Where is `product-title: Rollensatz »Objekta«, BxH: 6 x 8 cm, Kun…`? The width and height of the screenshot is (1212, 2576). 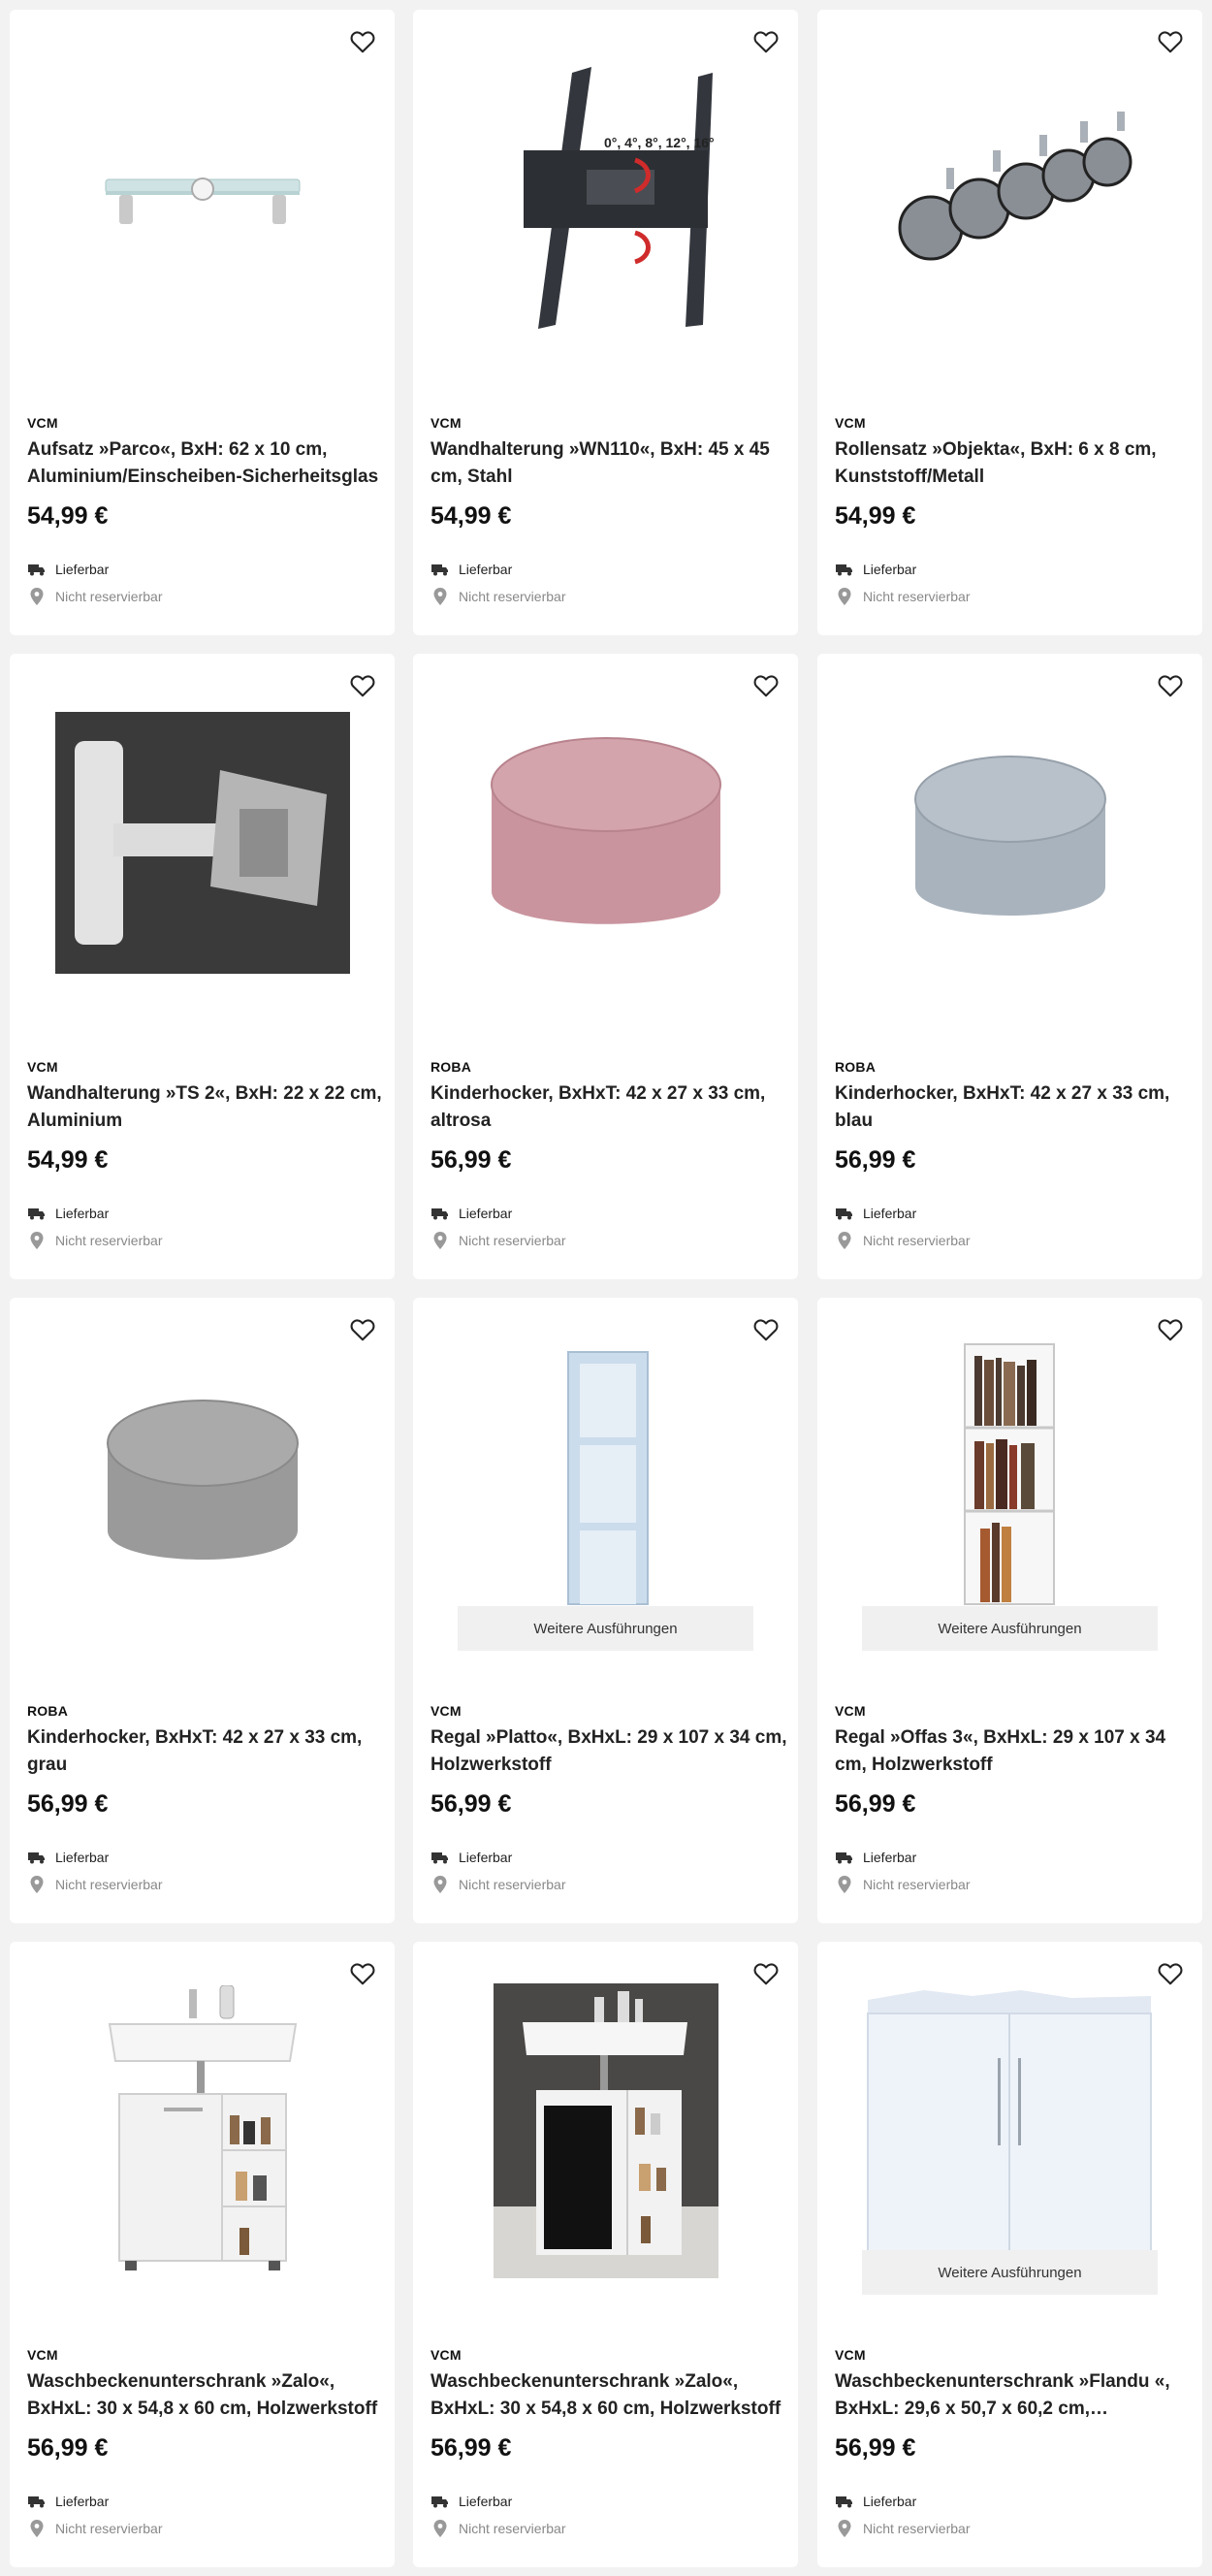 product-title: Rollensatz »Objekta«, BxH: 6 x 8 cm, Kun… is located at coordinates (1014, 463).